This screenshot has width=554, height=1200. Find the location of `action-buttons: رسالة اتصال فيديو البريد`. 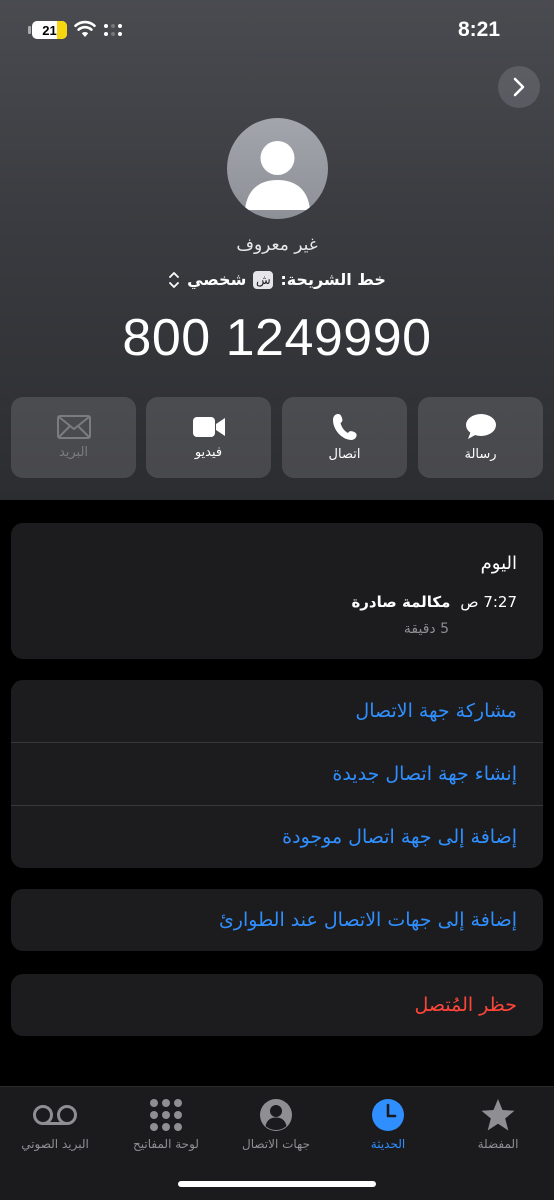

action-buttons: رسالة اتصال فيديو البريد is located at coordinates (277, 437).